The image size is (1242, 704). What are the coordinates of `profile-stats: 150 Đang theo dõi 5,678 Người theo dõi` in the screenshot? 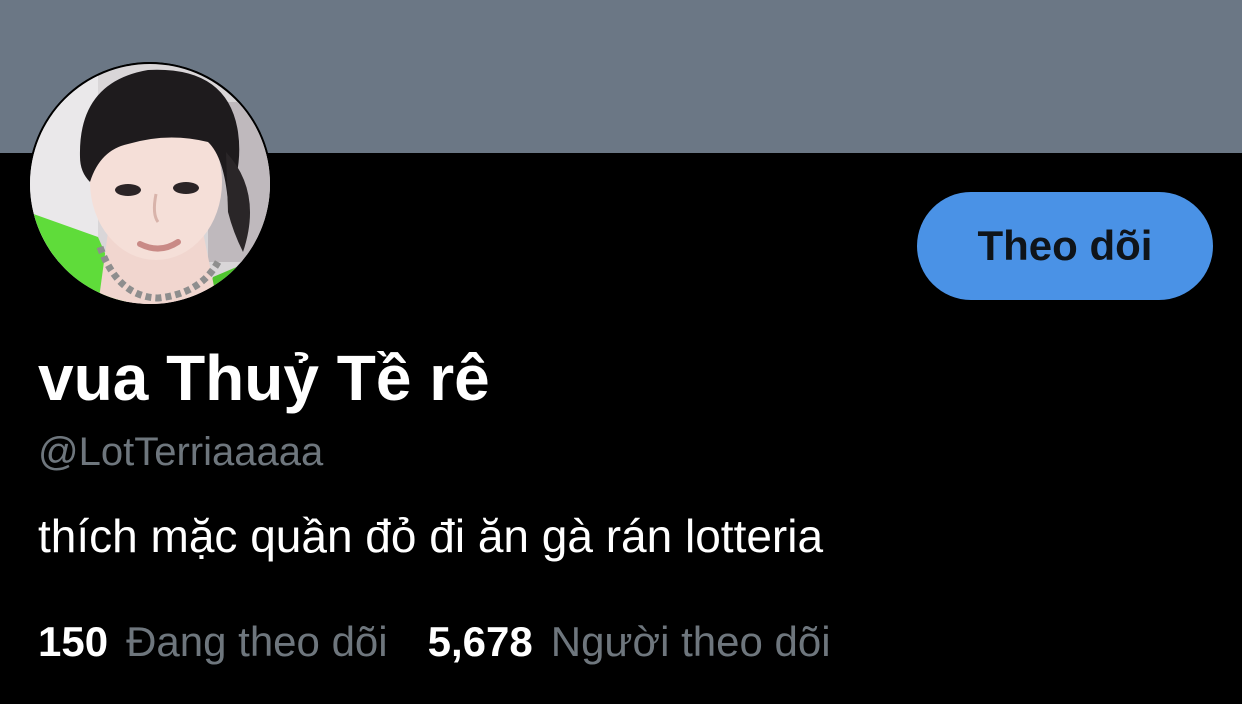 It's located at (434, 642).